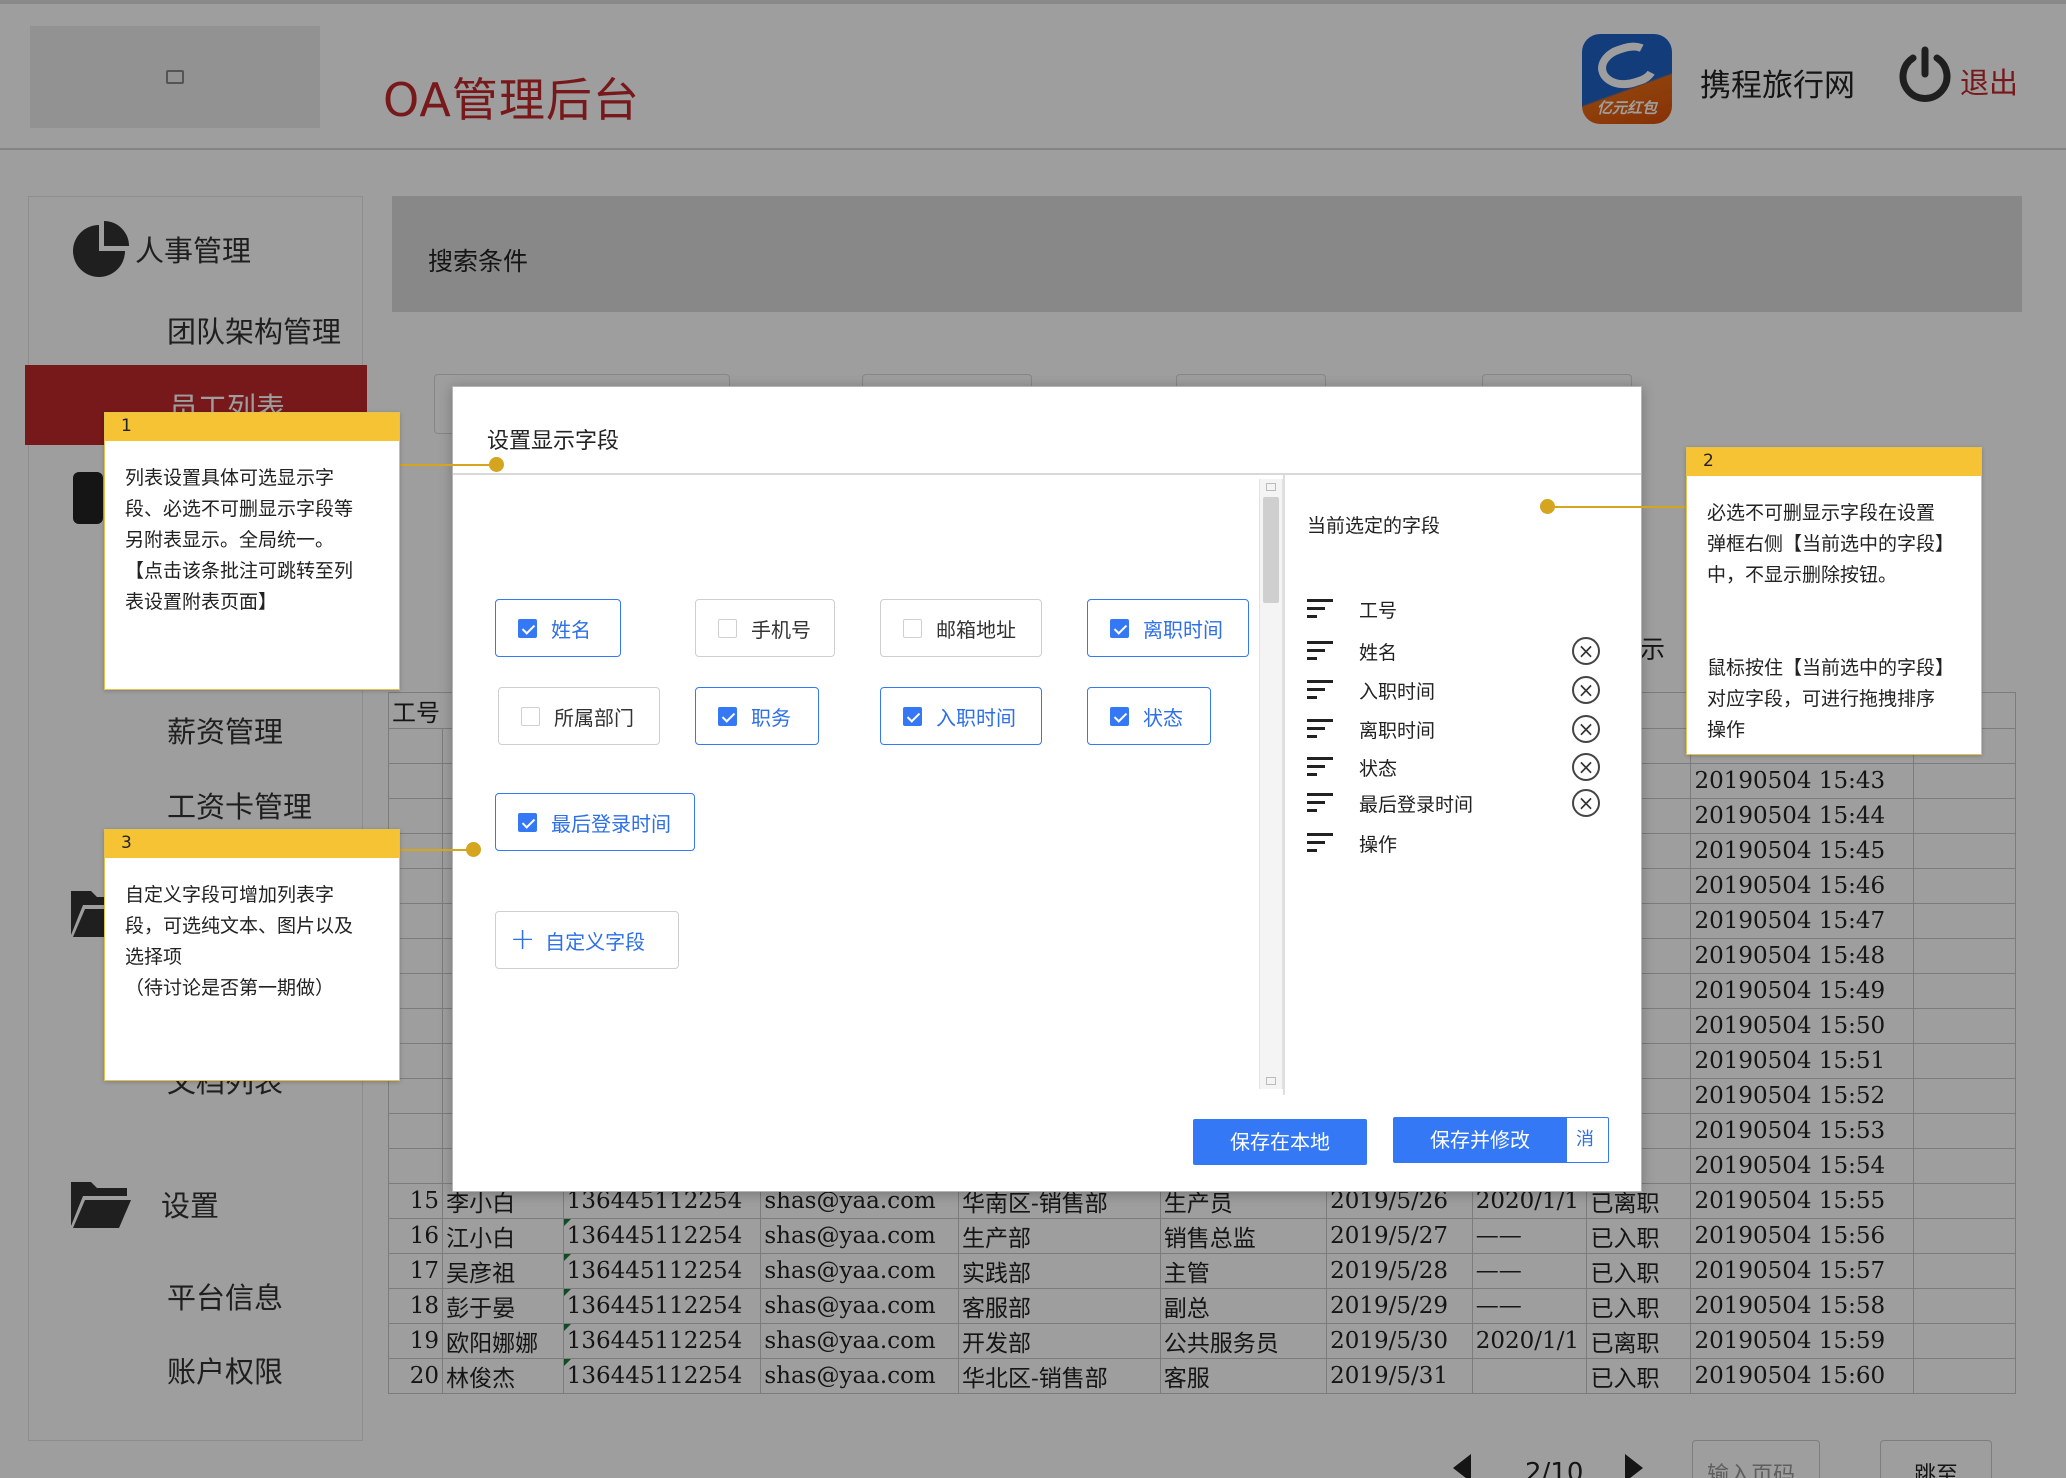  What do you see at coordinates (252, 844) in the screenshot?
I see `note-number: 3` at bounding box center [252, 844].